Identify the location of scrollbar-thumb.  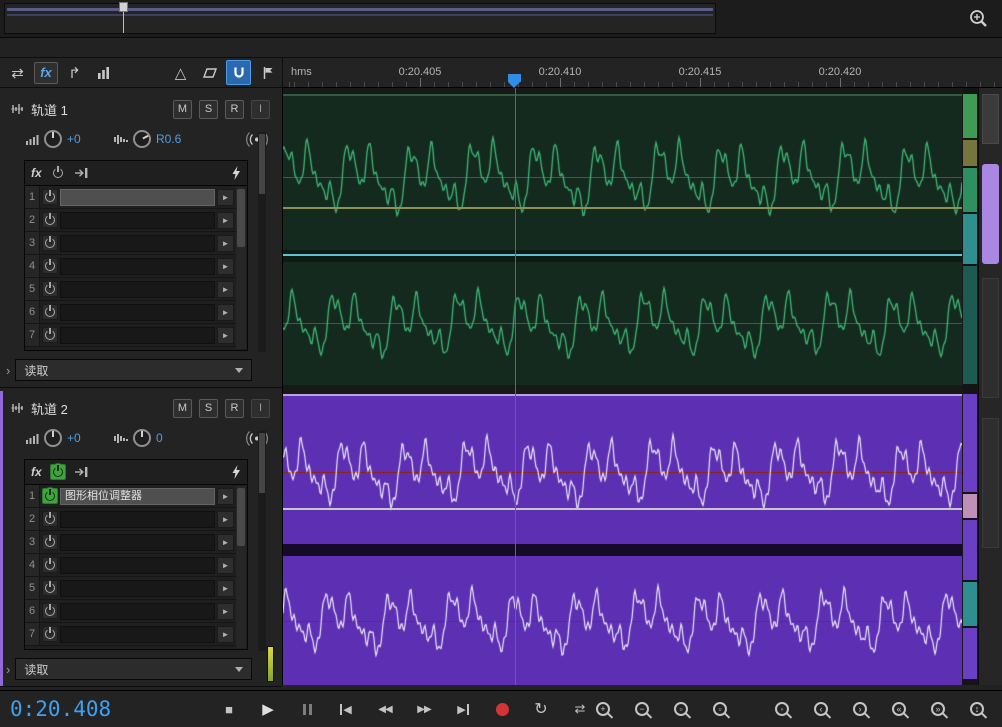
(262, 463).